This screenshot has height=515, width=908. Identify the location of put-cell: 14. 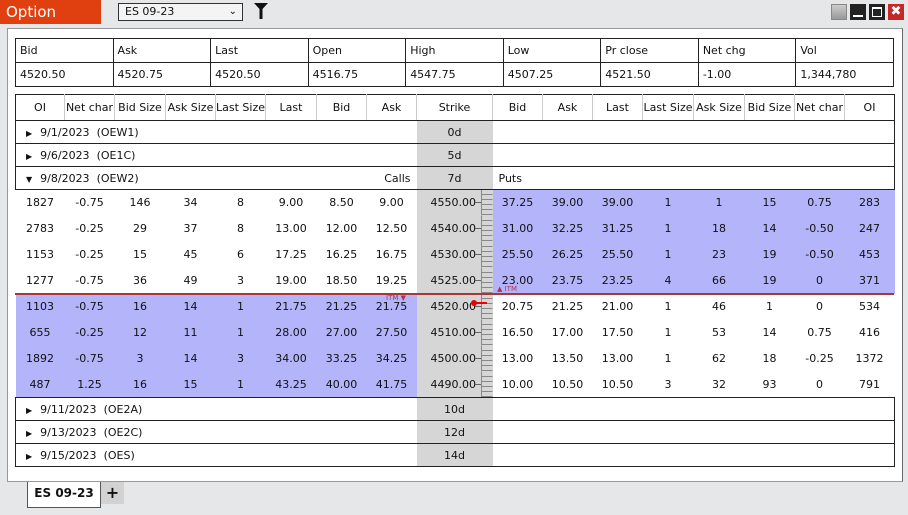
(769, 228).